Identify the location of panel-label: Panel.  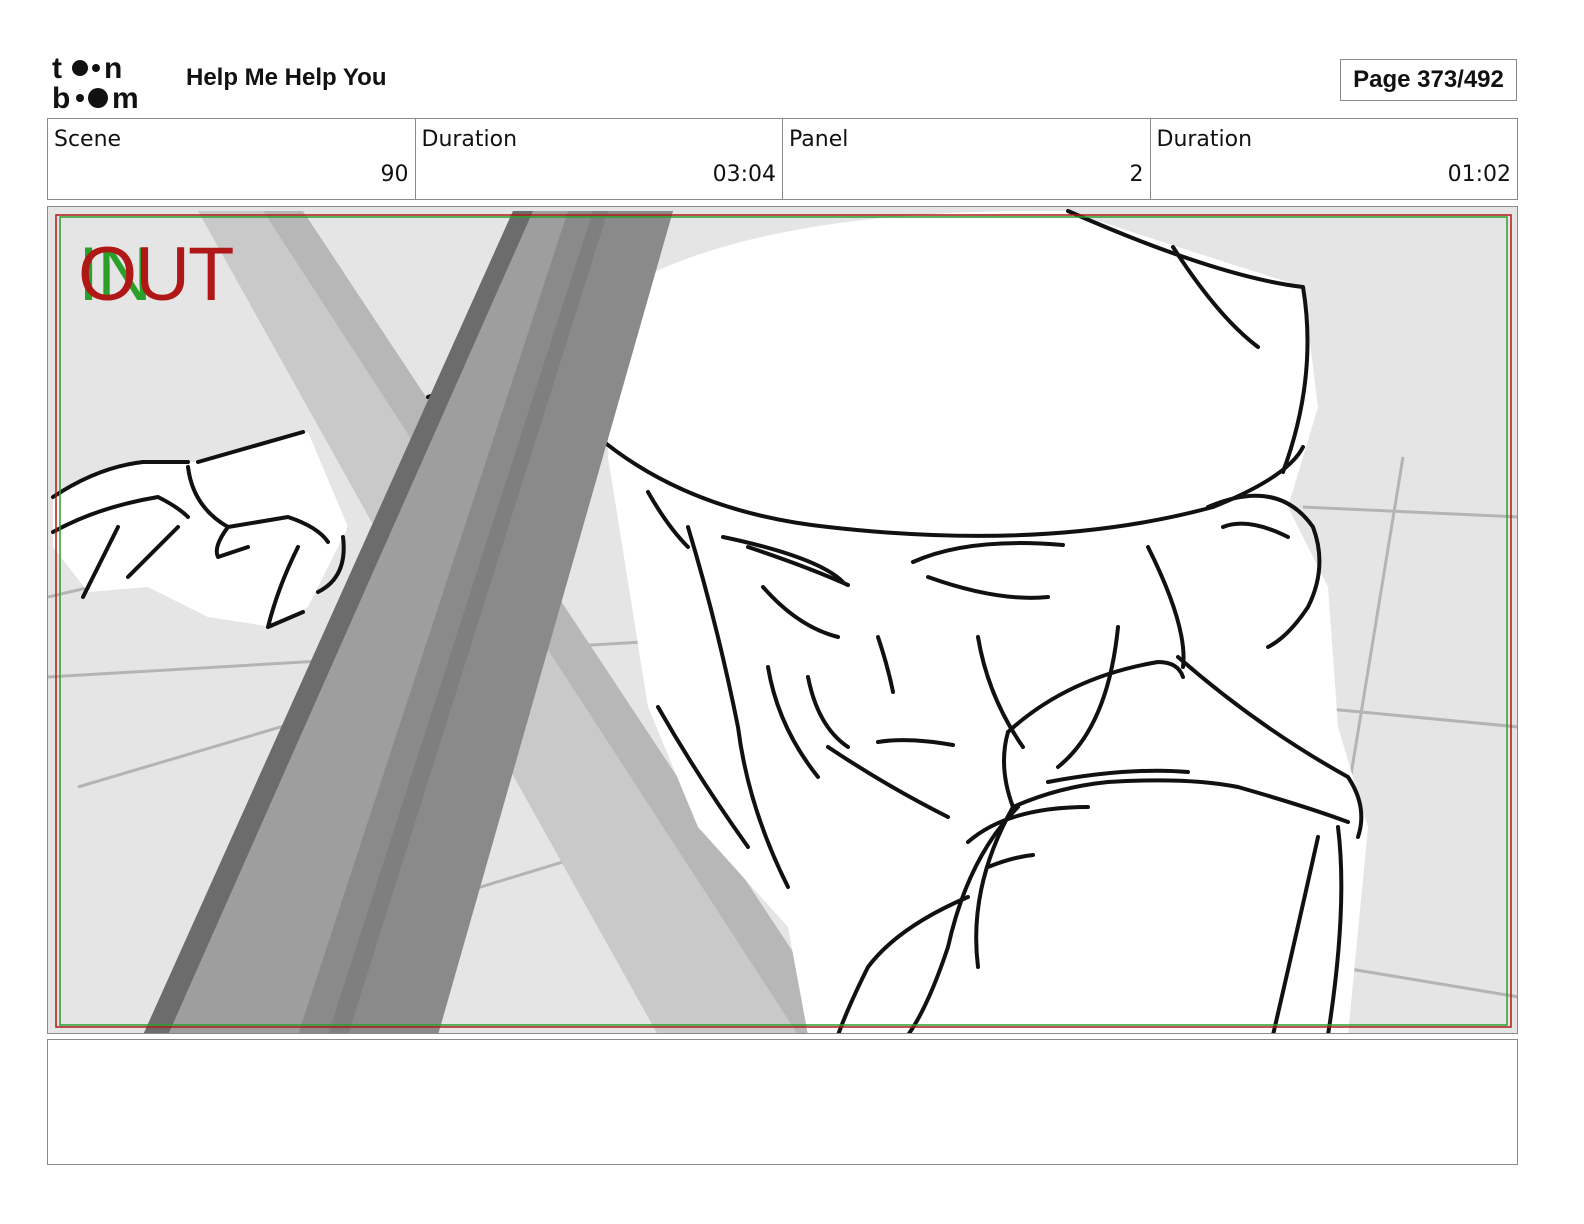
(819, 139).